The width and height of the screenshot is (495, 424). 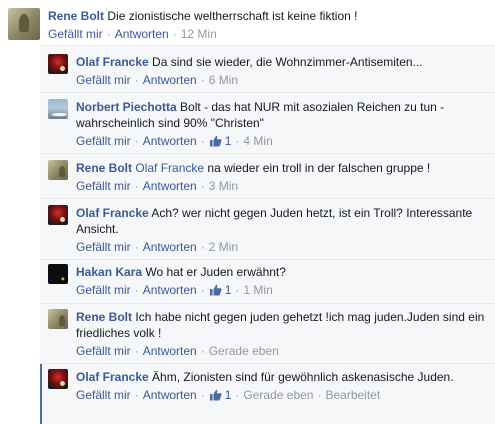 What do you see at coordinates (257, 290) in the screenshot?
I see `timestamp: 1 Min` at bounding box center [257, 290].